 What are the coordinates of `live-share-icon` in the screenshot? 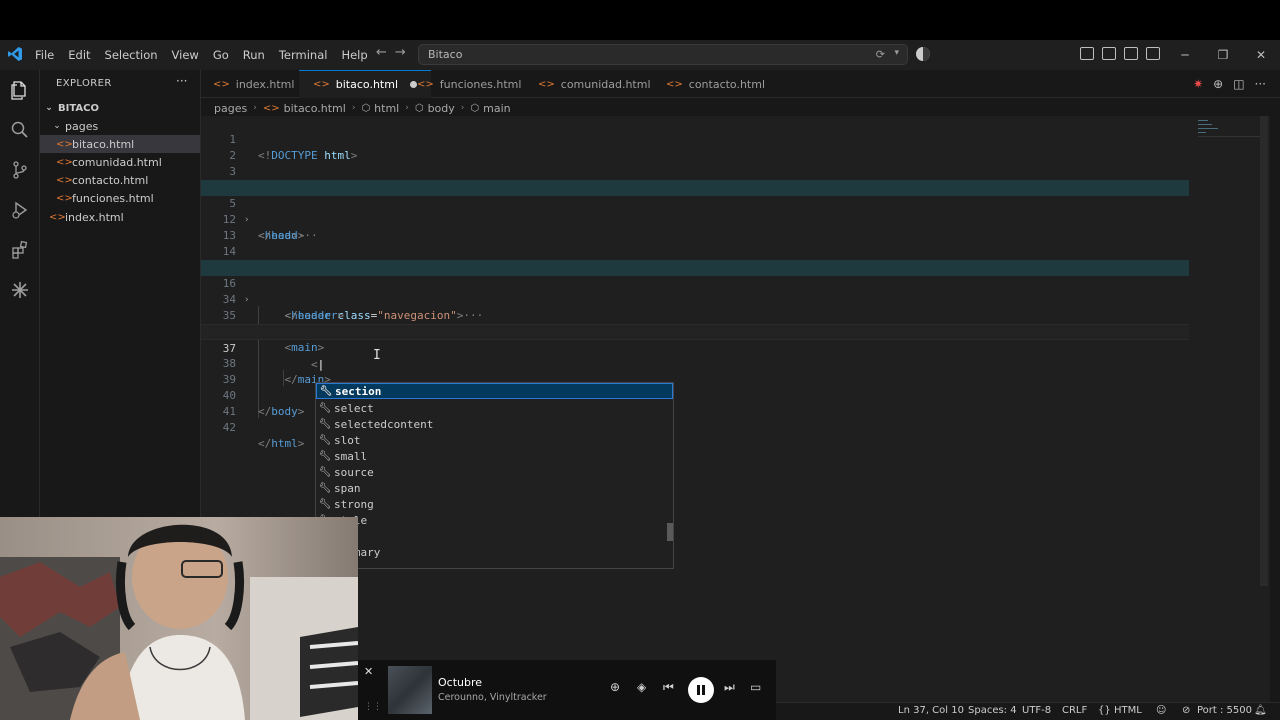 It's located at (20, 290).